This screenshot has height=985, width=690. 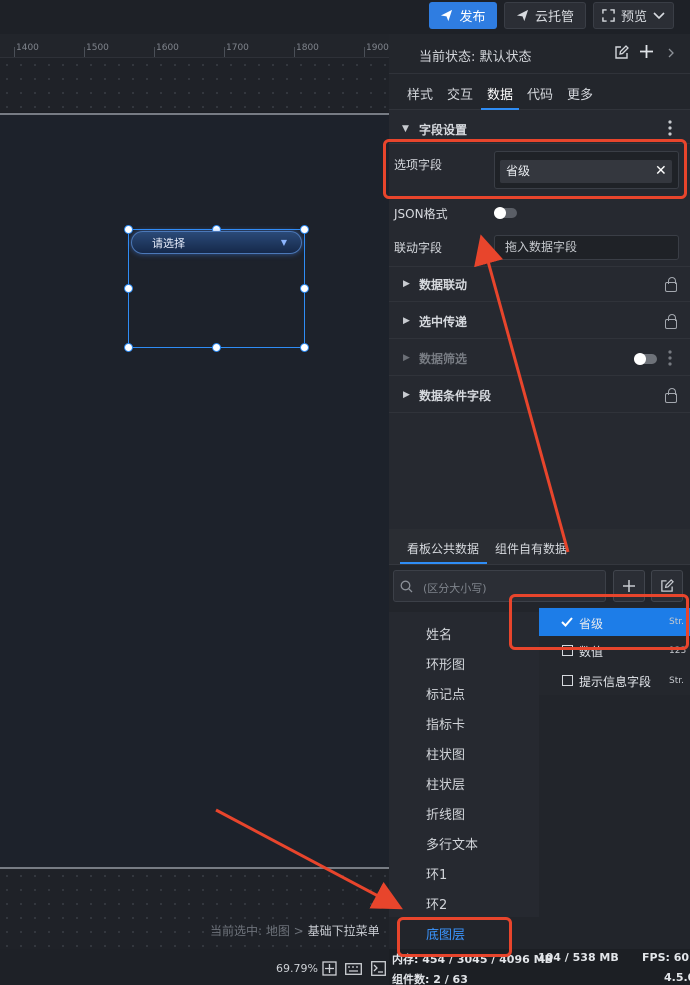 I want to click on selection-breadcrumb: 当前选中: 地图 > 基础下拉菜单, so click(x=295, y=930).